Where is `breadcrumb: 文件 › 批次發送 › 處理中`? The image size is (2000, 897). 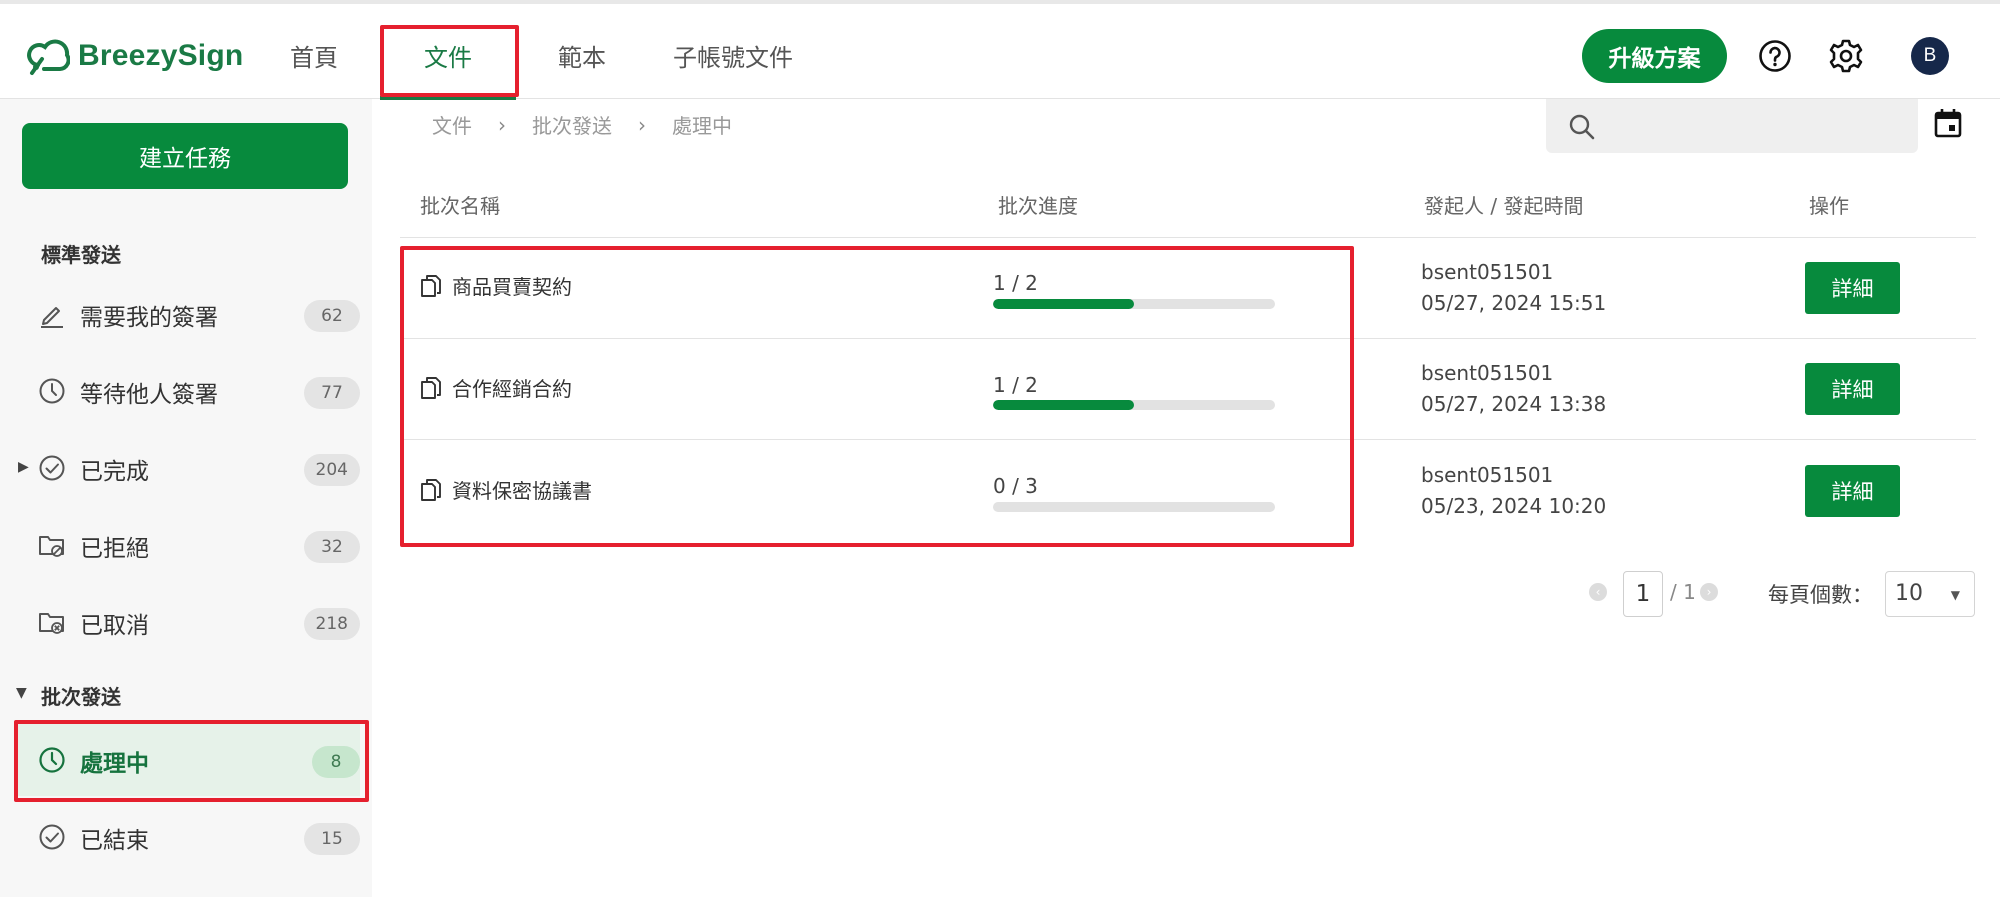
breadcrumb: 文件 › 批次發送 › 處理中 is located at coordinates (582, 124).